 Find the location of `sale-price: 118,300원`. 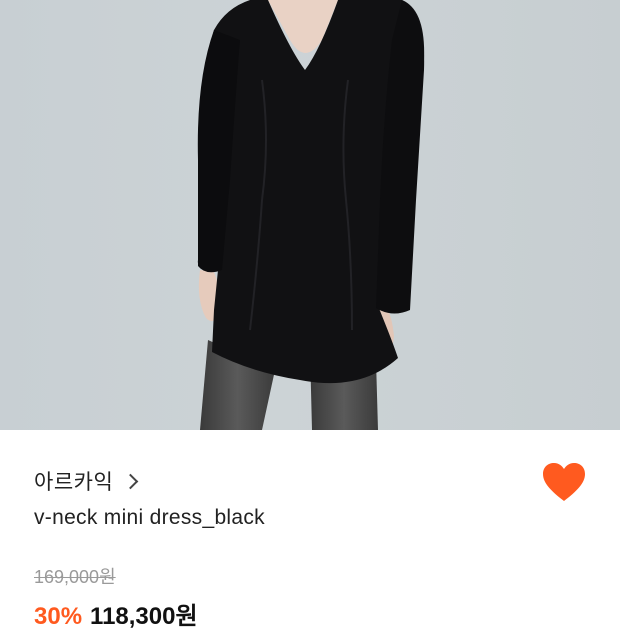

sale-price: 118,300원 is located at coordinates (144, 616).